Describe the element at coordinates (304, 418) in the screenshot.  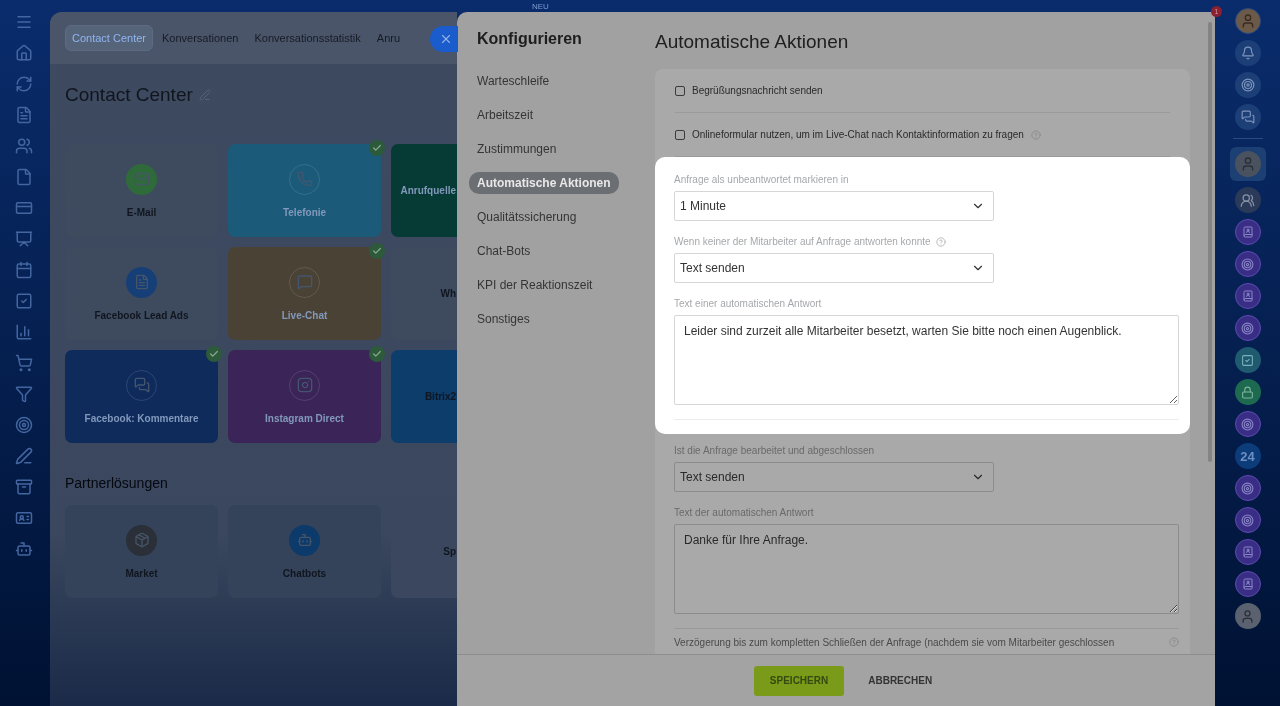
I see `tile-label: Instagram Direct` at that location.